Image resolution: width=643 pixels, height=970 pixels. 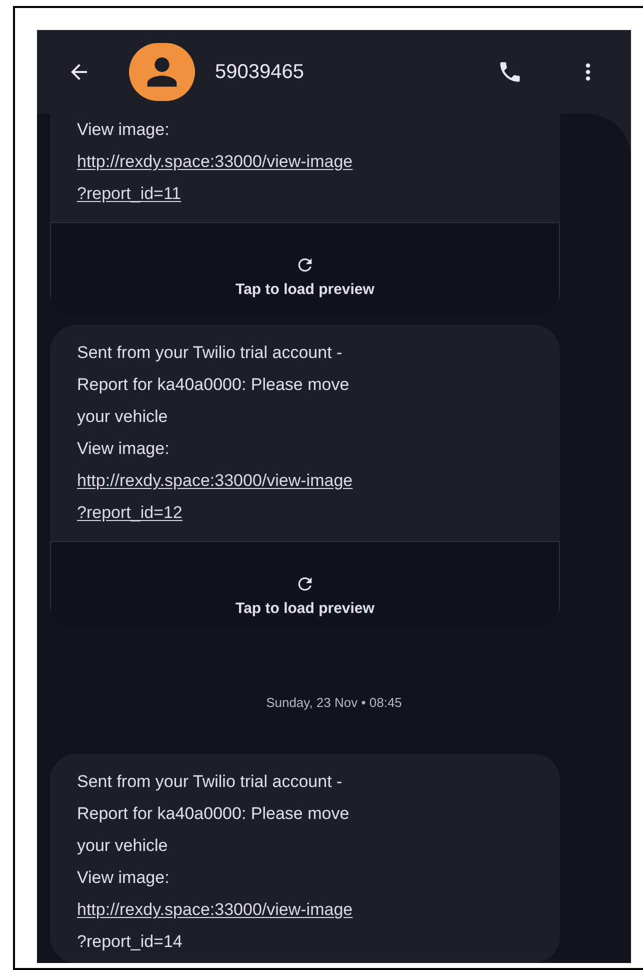 I want to click on message-link: ?report_id=11, so click(x=129, y=194).